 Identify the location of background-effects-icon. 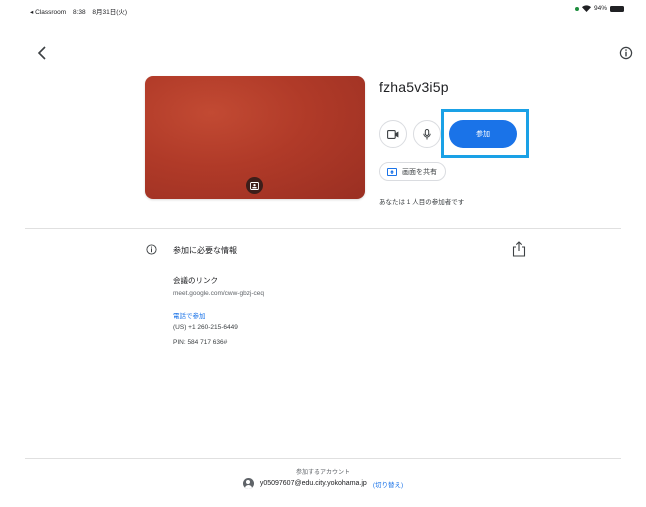
(254, 185).